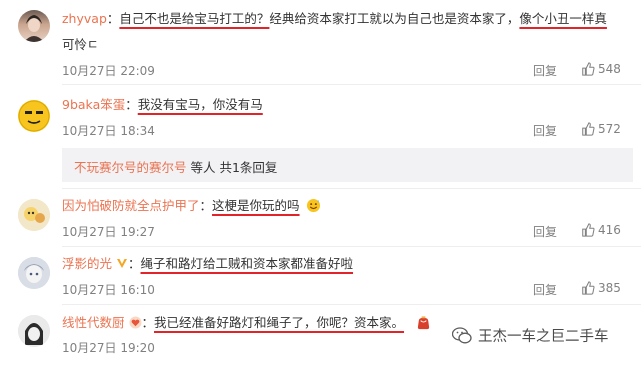 Image resolution: width=641 pixels, height=369 pixels. What do you see at coordinates (108, 232) in the screenshot?
I see `timestamp: 10月27日 19:27` at bounding box center [108, 232].